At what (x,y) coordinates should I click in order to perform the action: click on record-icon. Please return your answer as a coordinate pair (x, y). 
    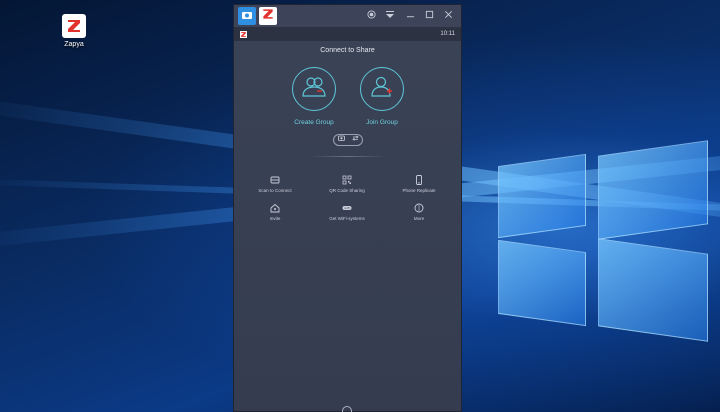
    Looking at the image, I should click on (371, 16).